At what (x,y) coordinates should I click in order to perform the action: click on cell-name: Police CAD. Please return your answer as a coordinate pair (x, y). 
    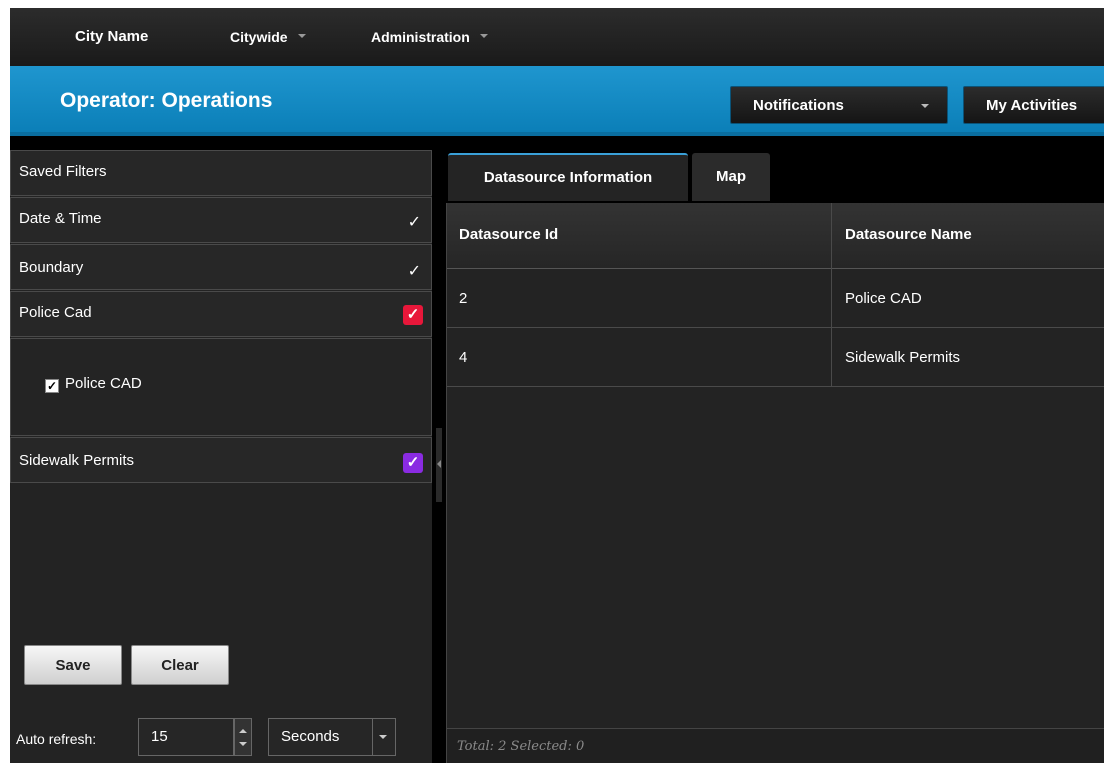
    Looking at the image, I should click on (883, 298).